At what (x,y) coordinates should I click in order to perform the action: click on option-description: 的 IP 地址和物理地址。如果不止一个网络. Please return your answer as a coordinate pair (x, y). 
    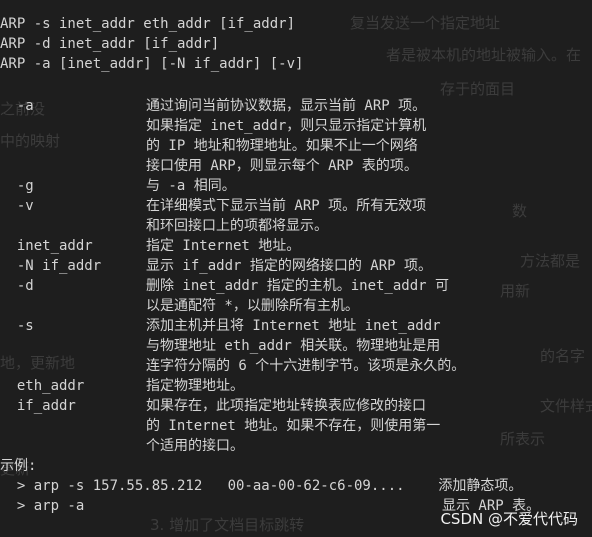
    Looking at the image, I should click on (282, 146).